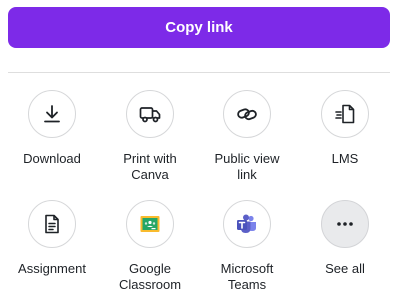  I want to click on share-option-public-view-link: Public view link, so click(247, 136).